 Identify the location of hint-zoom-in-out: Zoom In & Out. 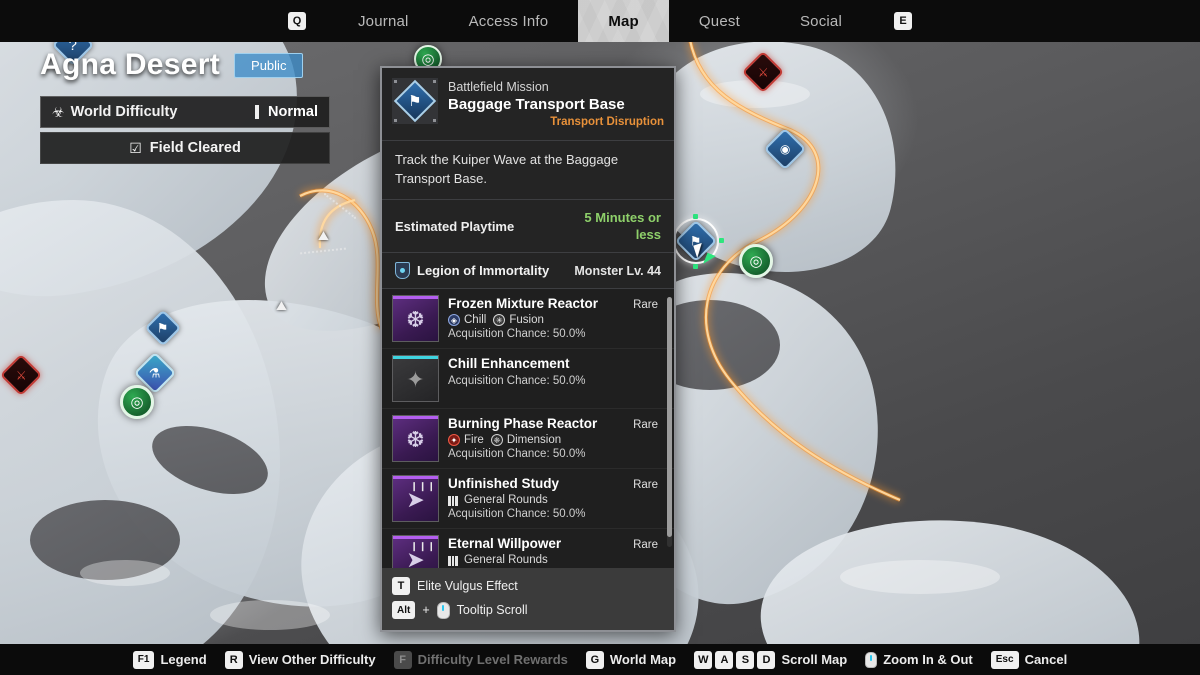
(919, 659).